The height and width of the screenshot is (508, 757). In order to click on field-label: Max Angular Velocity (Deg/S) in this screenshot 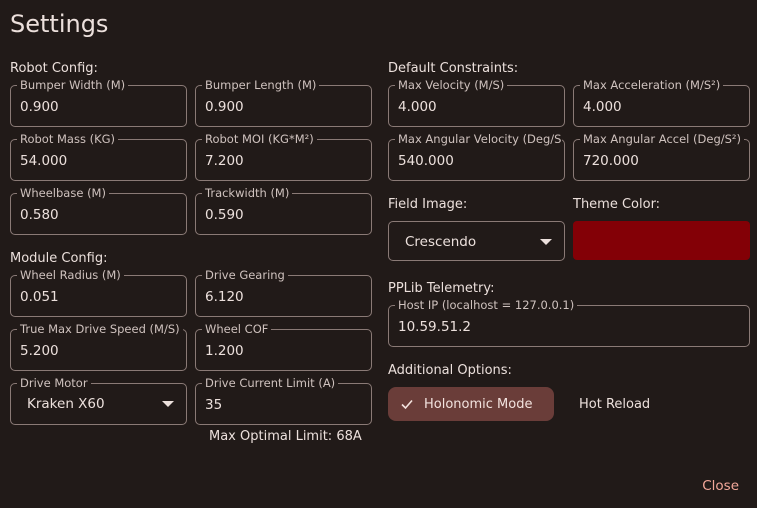, I will do `click(478, 139)`.